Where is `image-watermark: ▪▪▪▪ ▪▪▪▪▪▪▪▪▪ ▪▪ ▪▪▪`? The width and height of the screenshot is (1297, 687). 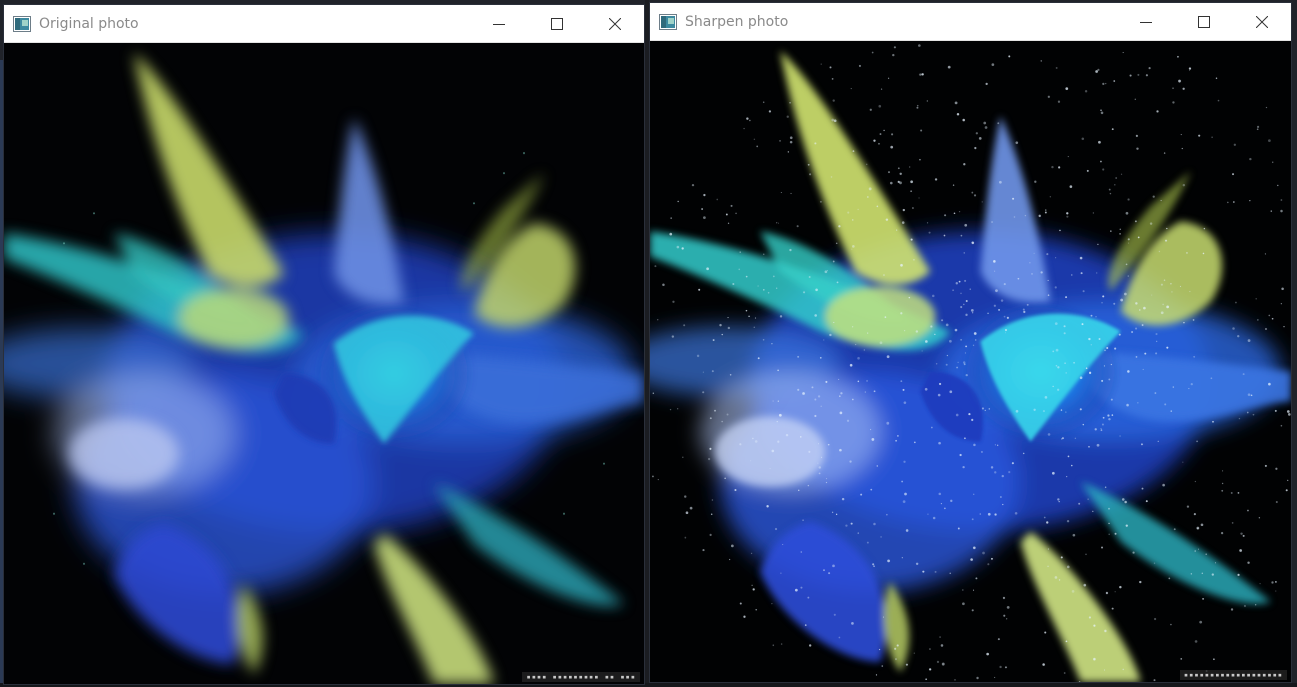 image-watermark: ▪▪▪▪ ▪▪▪▪▪▪▪▪▪ ▪▪ ▪▪▪ is located at coordinates (581, 677).